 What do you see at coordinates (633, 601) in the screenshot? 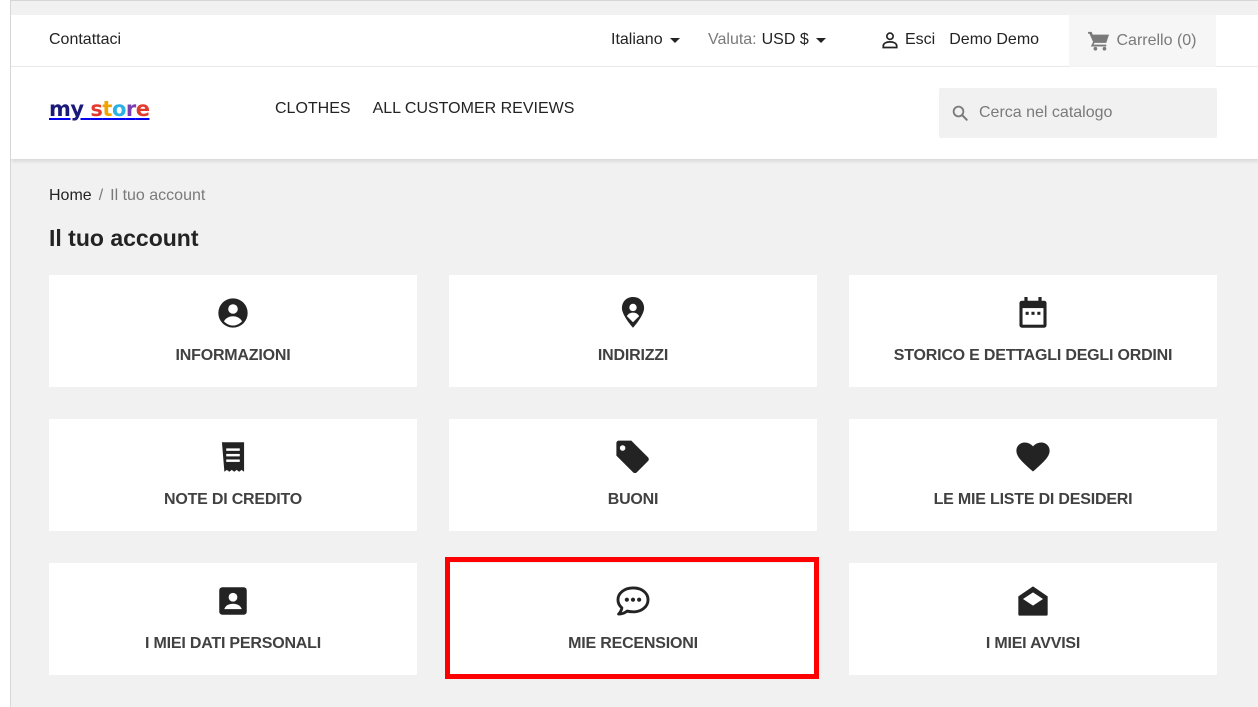
I see `comment-dots-icon` at bounding box center [633, 601].